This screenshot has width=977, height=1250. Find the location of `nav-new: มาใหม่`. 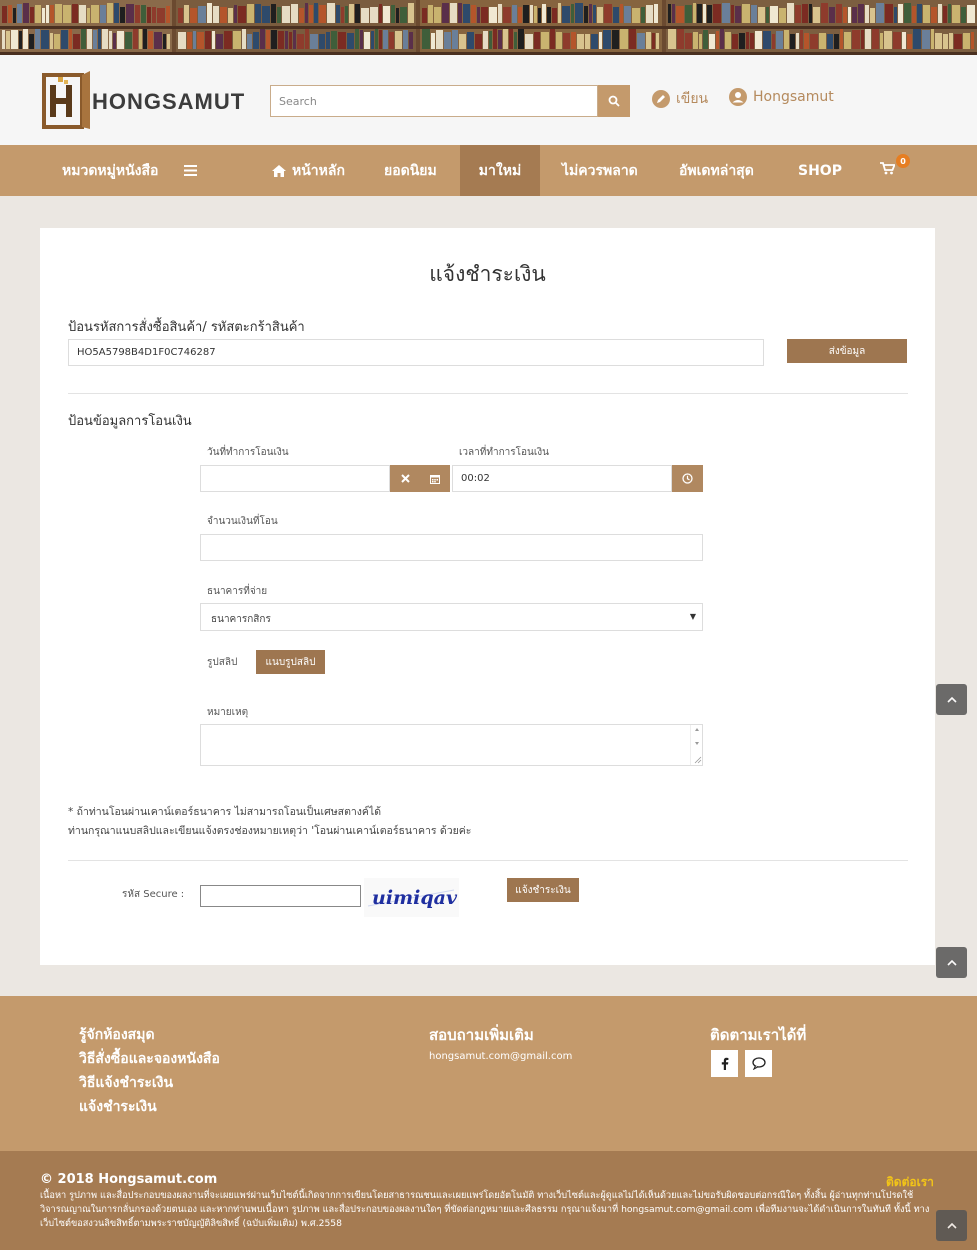

nav-new: มาใหม่ is located at coordinates (500, 170).